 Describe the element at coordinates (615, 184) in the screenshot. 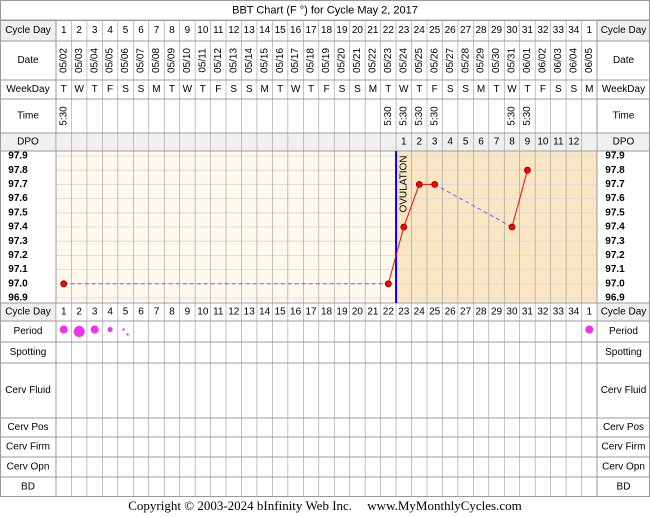

I see `temp-label-right: 97.7` at that location.